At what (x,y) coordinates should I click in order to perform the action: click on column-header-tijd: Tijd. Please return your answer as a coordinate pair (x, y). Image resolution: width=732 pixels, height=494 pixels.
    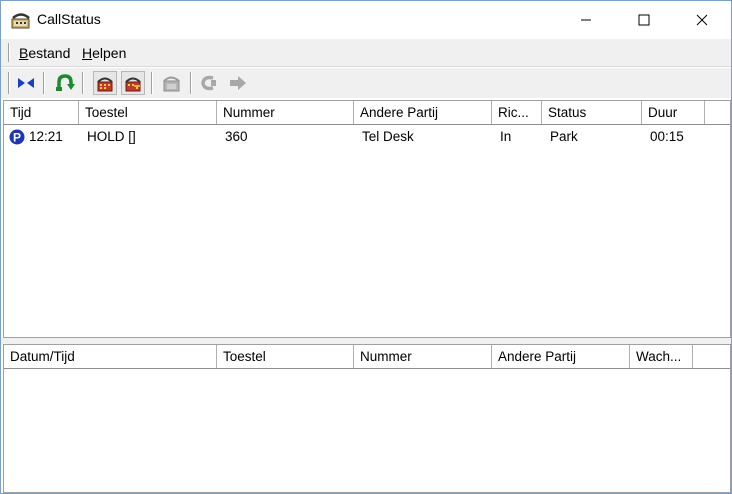
    Looking at the image, I should click on (41, 112).